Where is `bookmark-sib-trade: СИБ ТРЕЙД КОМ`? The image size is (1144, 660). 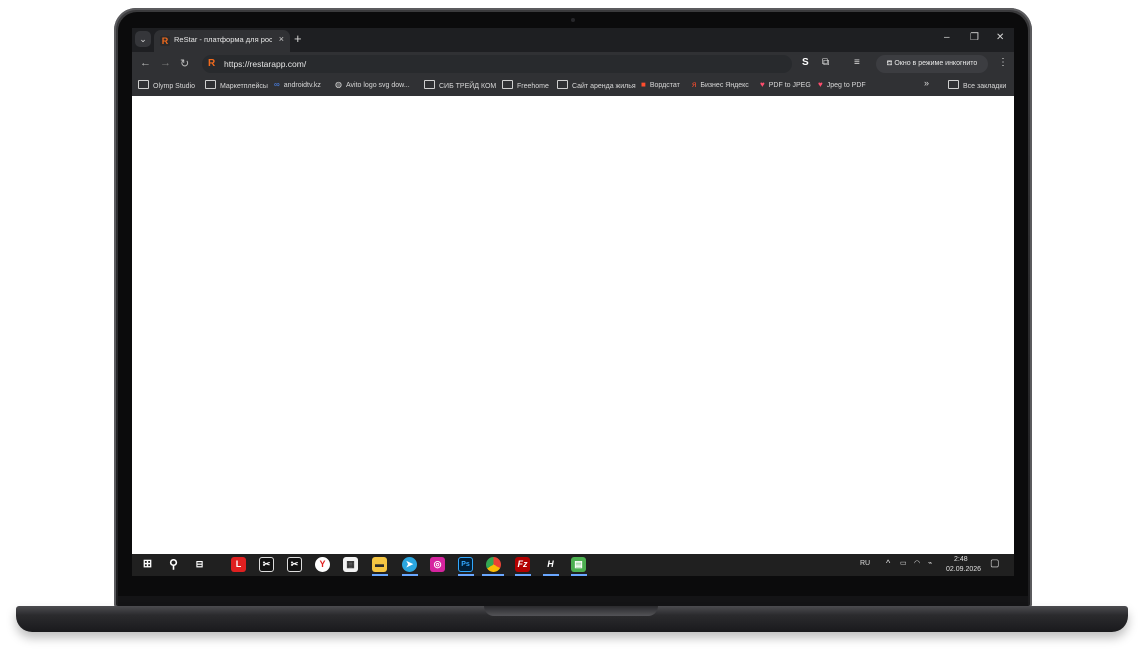 bookmark-sib-trade: СИБ ТРЕЙД КОМ is located at coordinates (460, 85).